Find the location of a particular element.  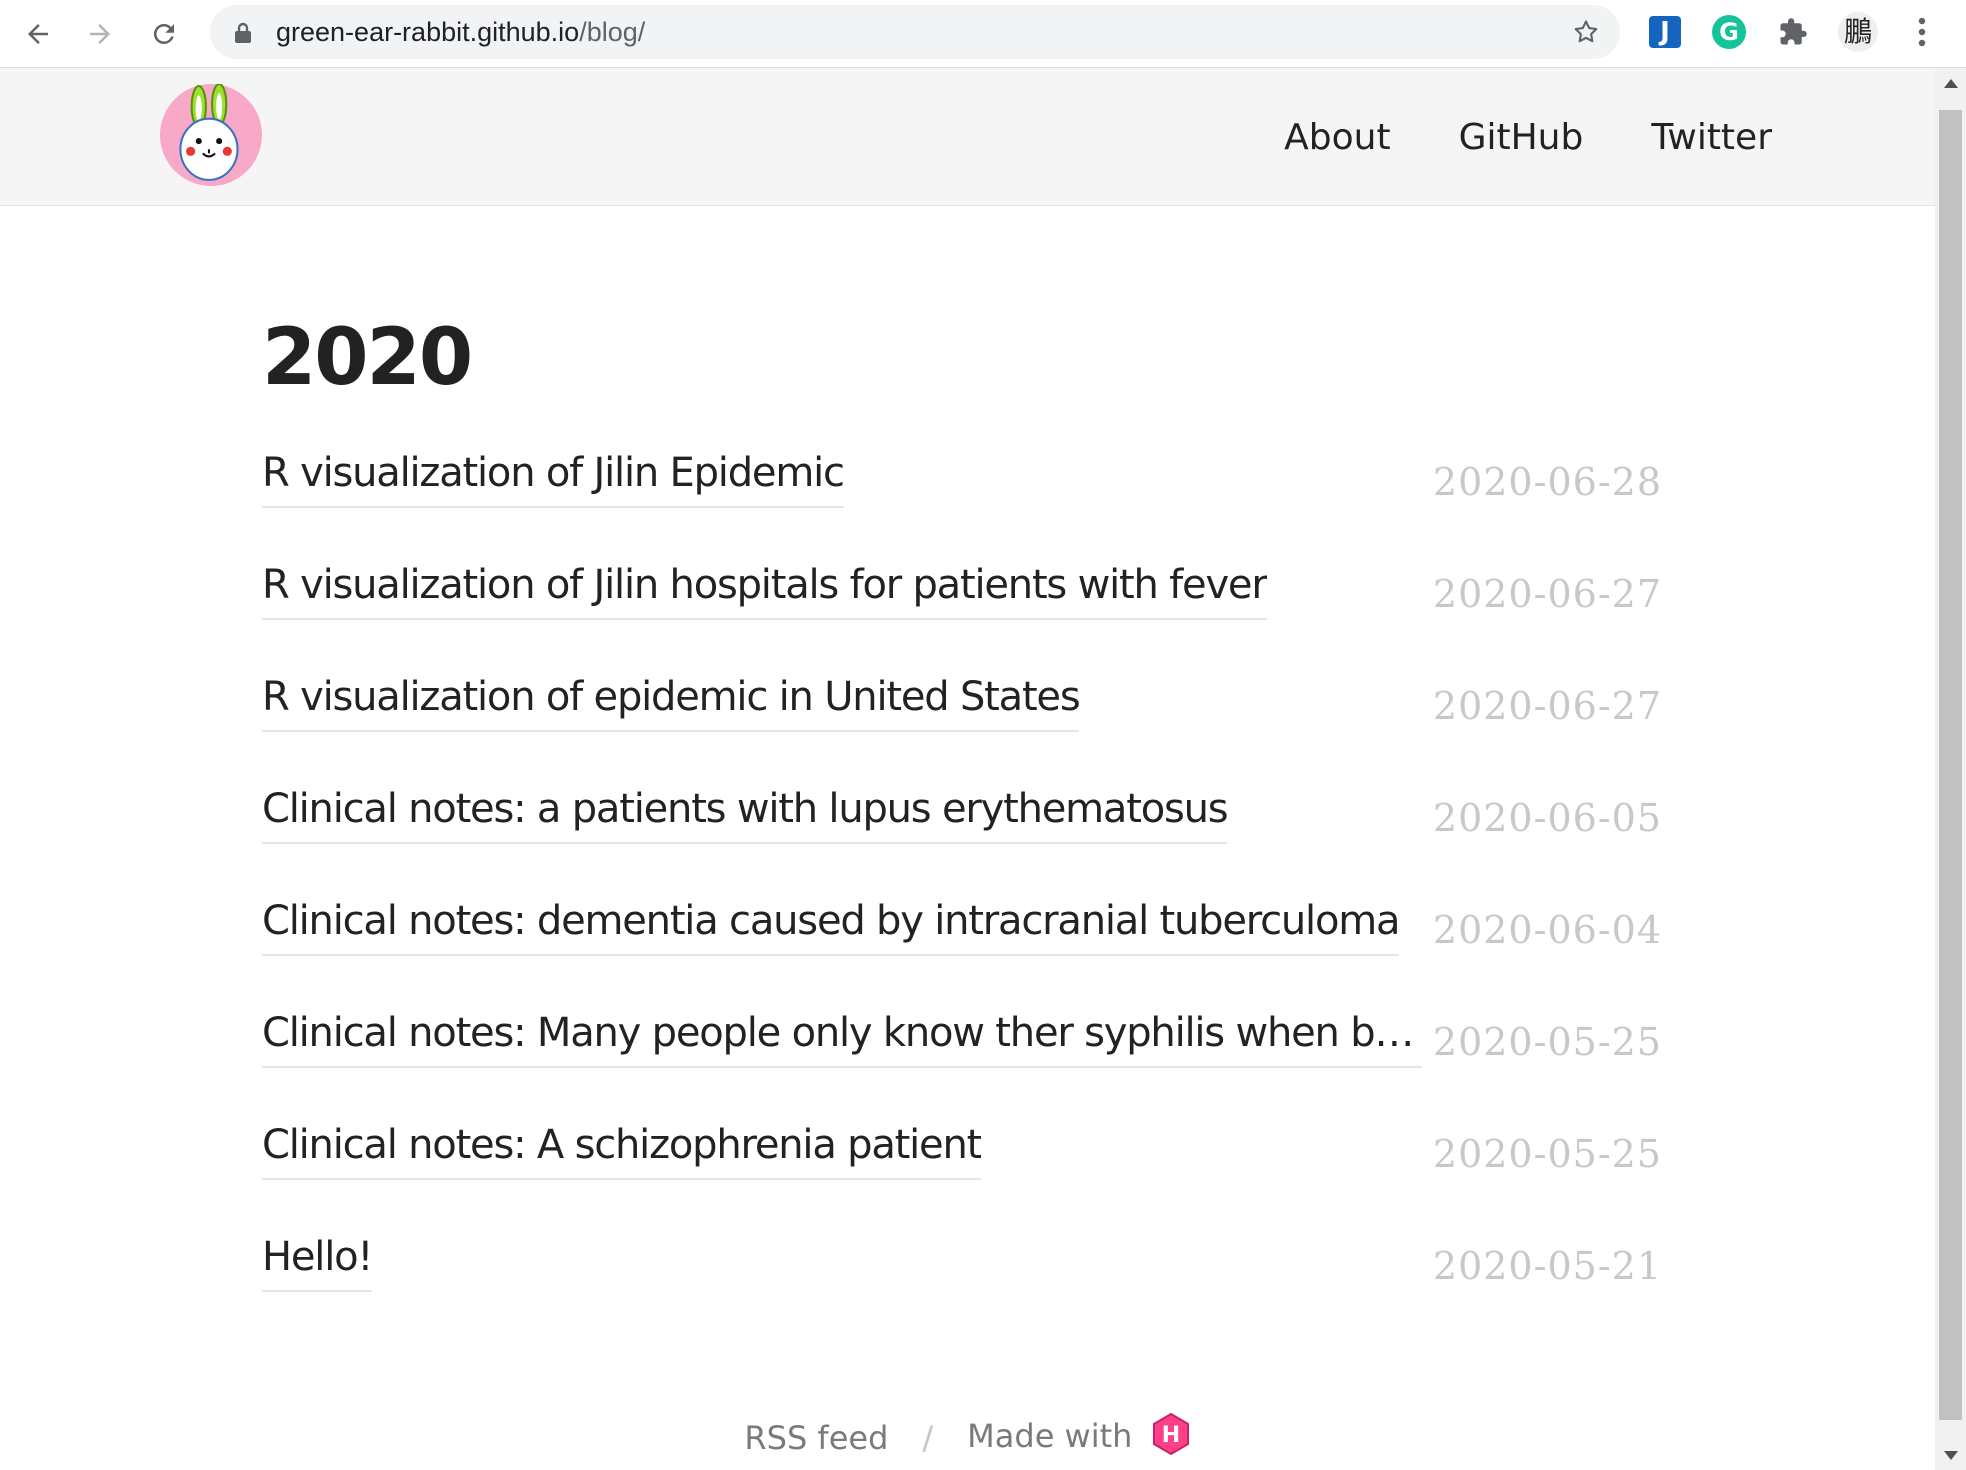

nav-github-link: GitHub is located at coordinates (1521, 137).